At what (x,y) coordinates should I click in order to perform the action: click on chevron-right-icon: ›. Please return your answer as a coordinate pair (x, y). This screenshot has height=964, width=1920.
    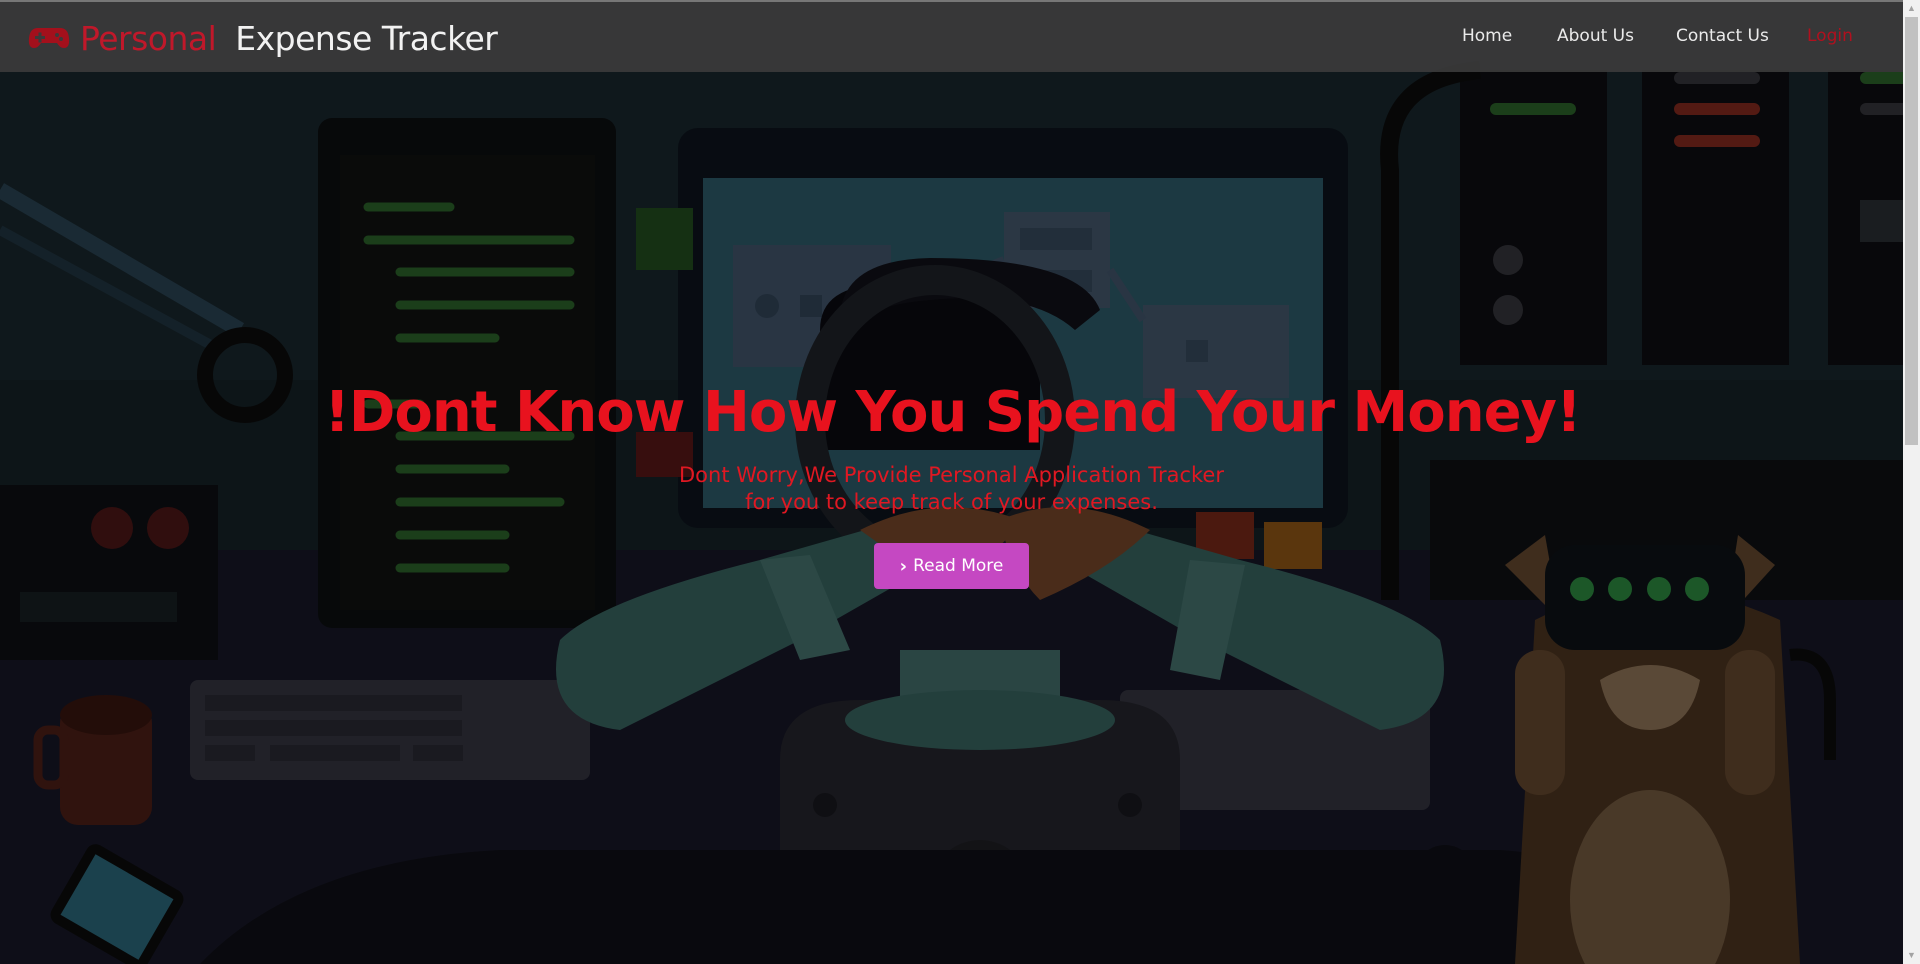
    Looking at the image, I should click on (903, 566).